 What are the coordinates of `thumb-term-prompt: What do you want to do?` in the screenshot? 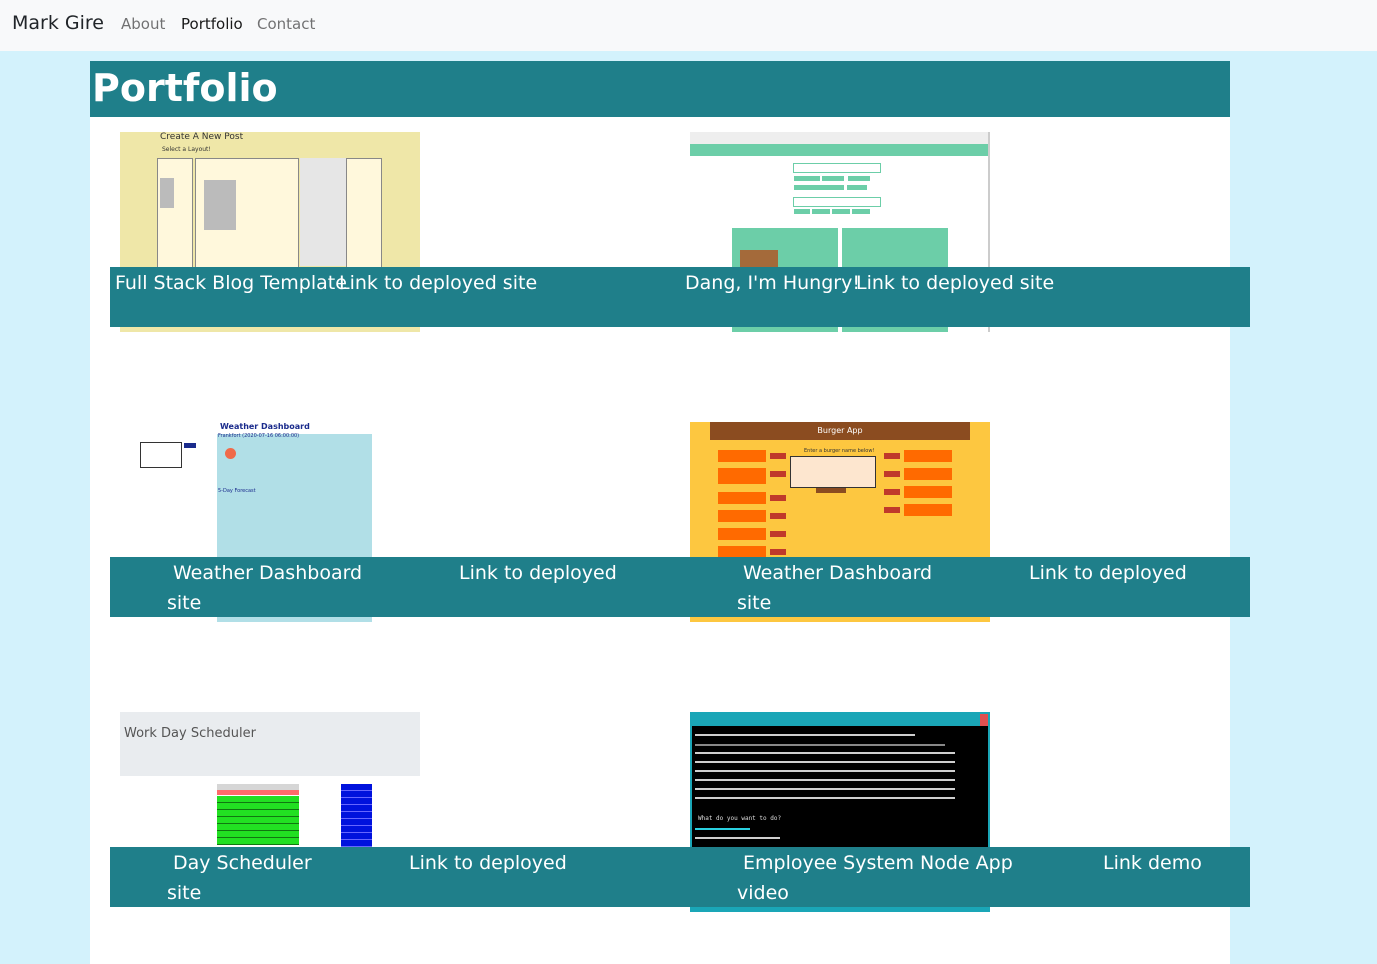 It's located at (740, 818).